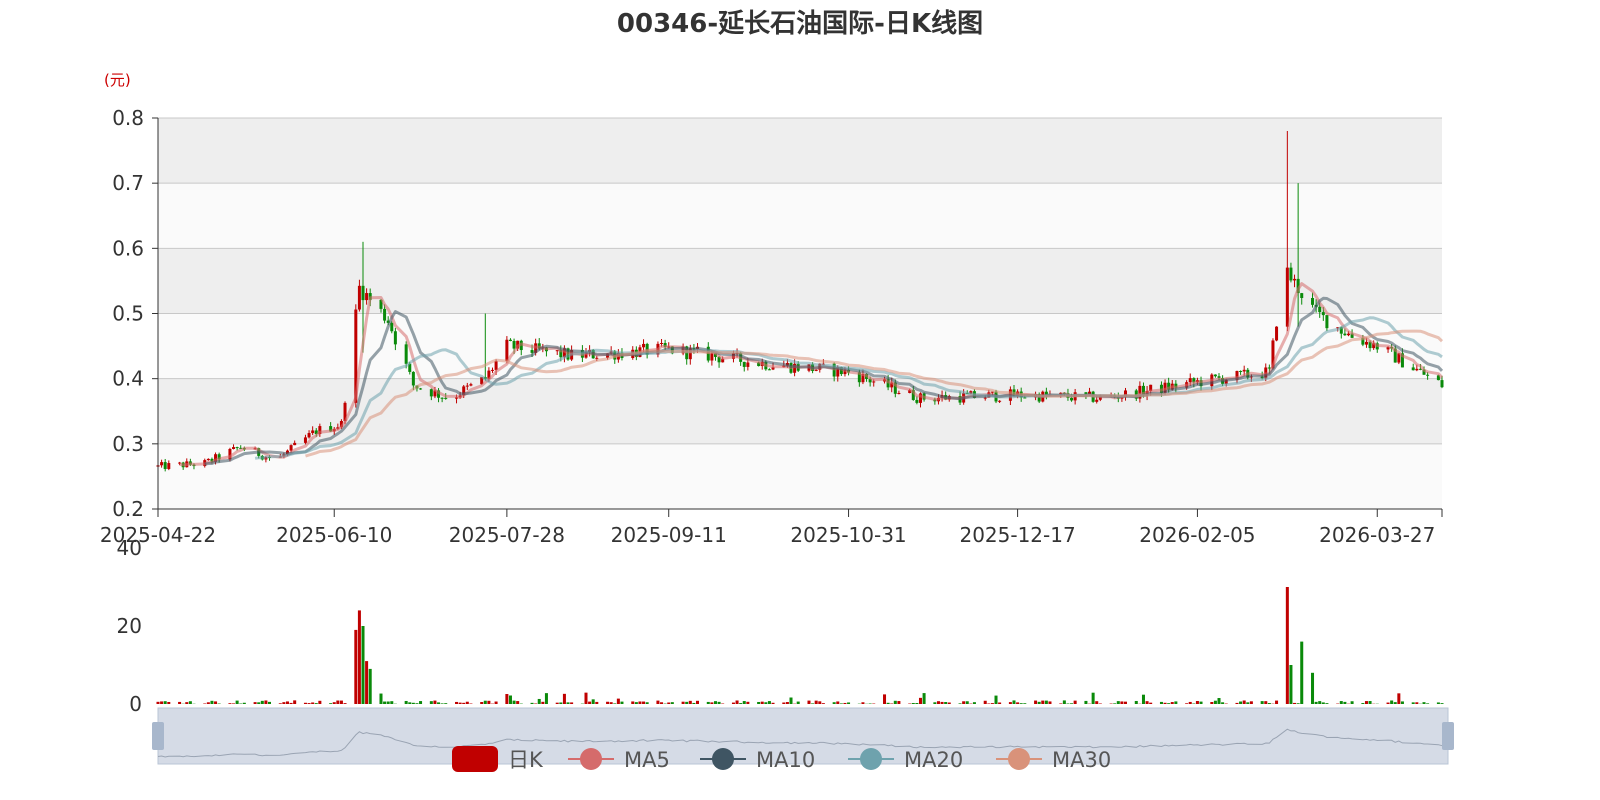 The height and width of the screenshot is (800, 1600). What do you see at coordinates (158, 736) in the screenshot?
I see `slider-handle-left` at bounding box center [158, 736].